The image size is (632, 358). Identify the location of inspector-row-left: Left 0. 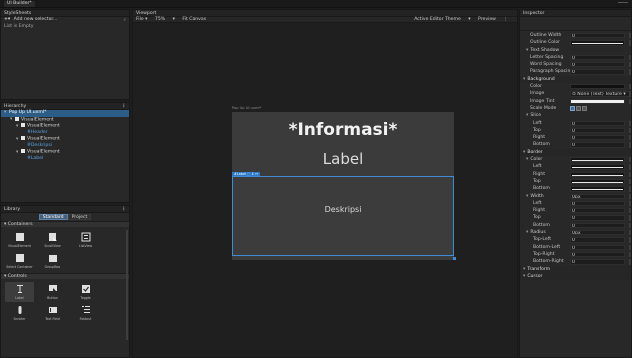
(575, 203).